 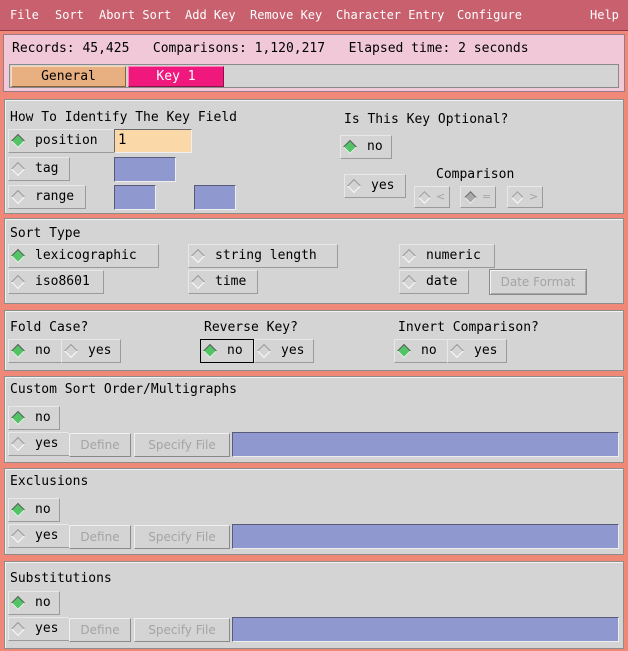 What do you see at coordinates (314, 511) in the screenshot?
I see `exclusions-panel: Exclusions no yes Define Specify File` at bounding box center [314, 511].